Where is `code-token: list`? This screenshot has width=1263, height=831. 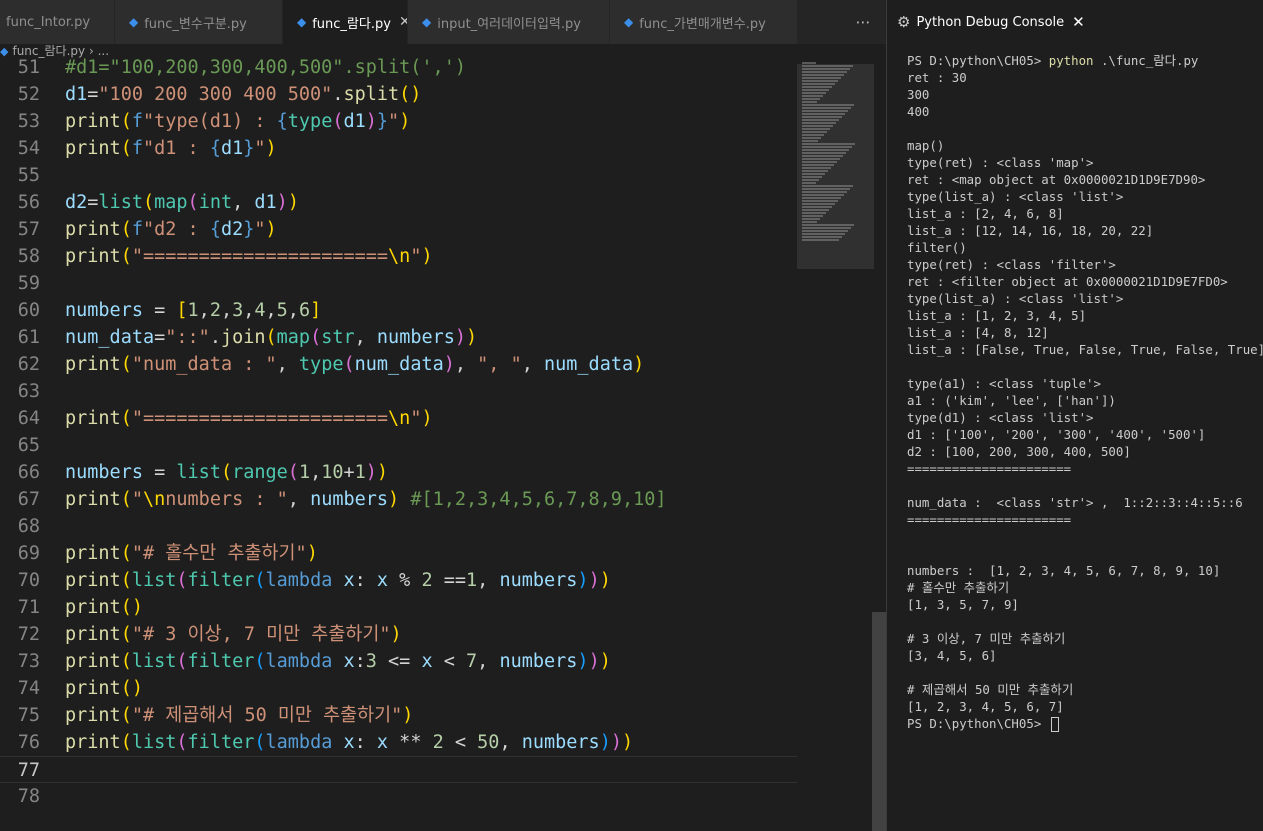 code-token: list is located at coordinates (154, 580).